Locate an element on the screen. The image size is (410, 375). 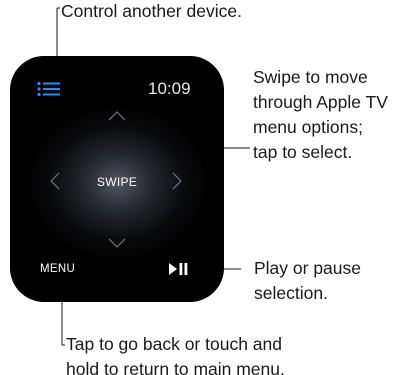
callout-play-pause: Play or pause selection. is located at coordinates (308, 280).